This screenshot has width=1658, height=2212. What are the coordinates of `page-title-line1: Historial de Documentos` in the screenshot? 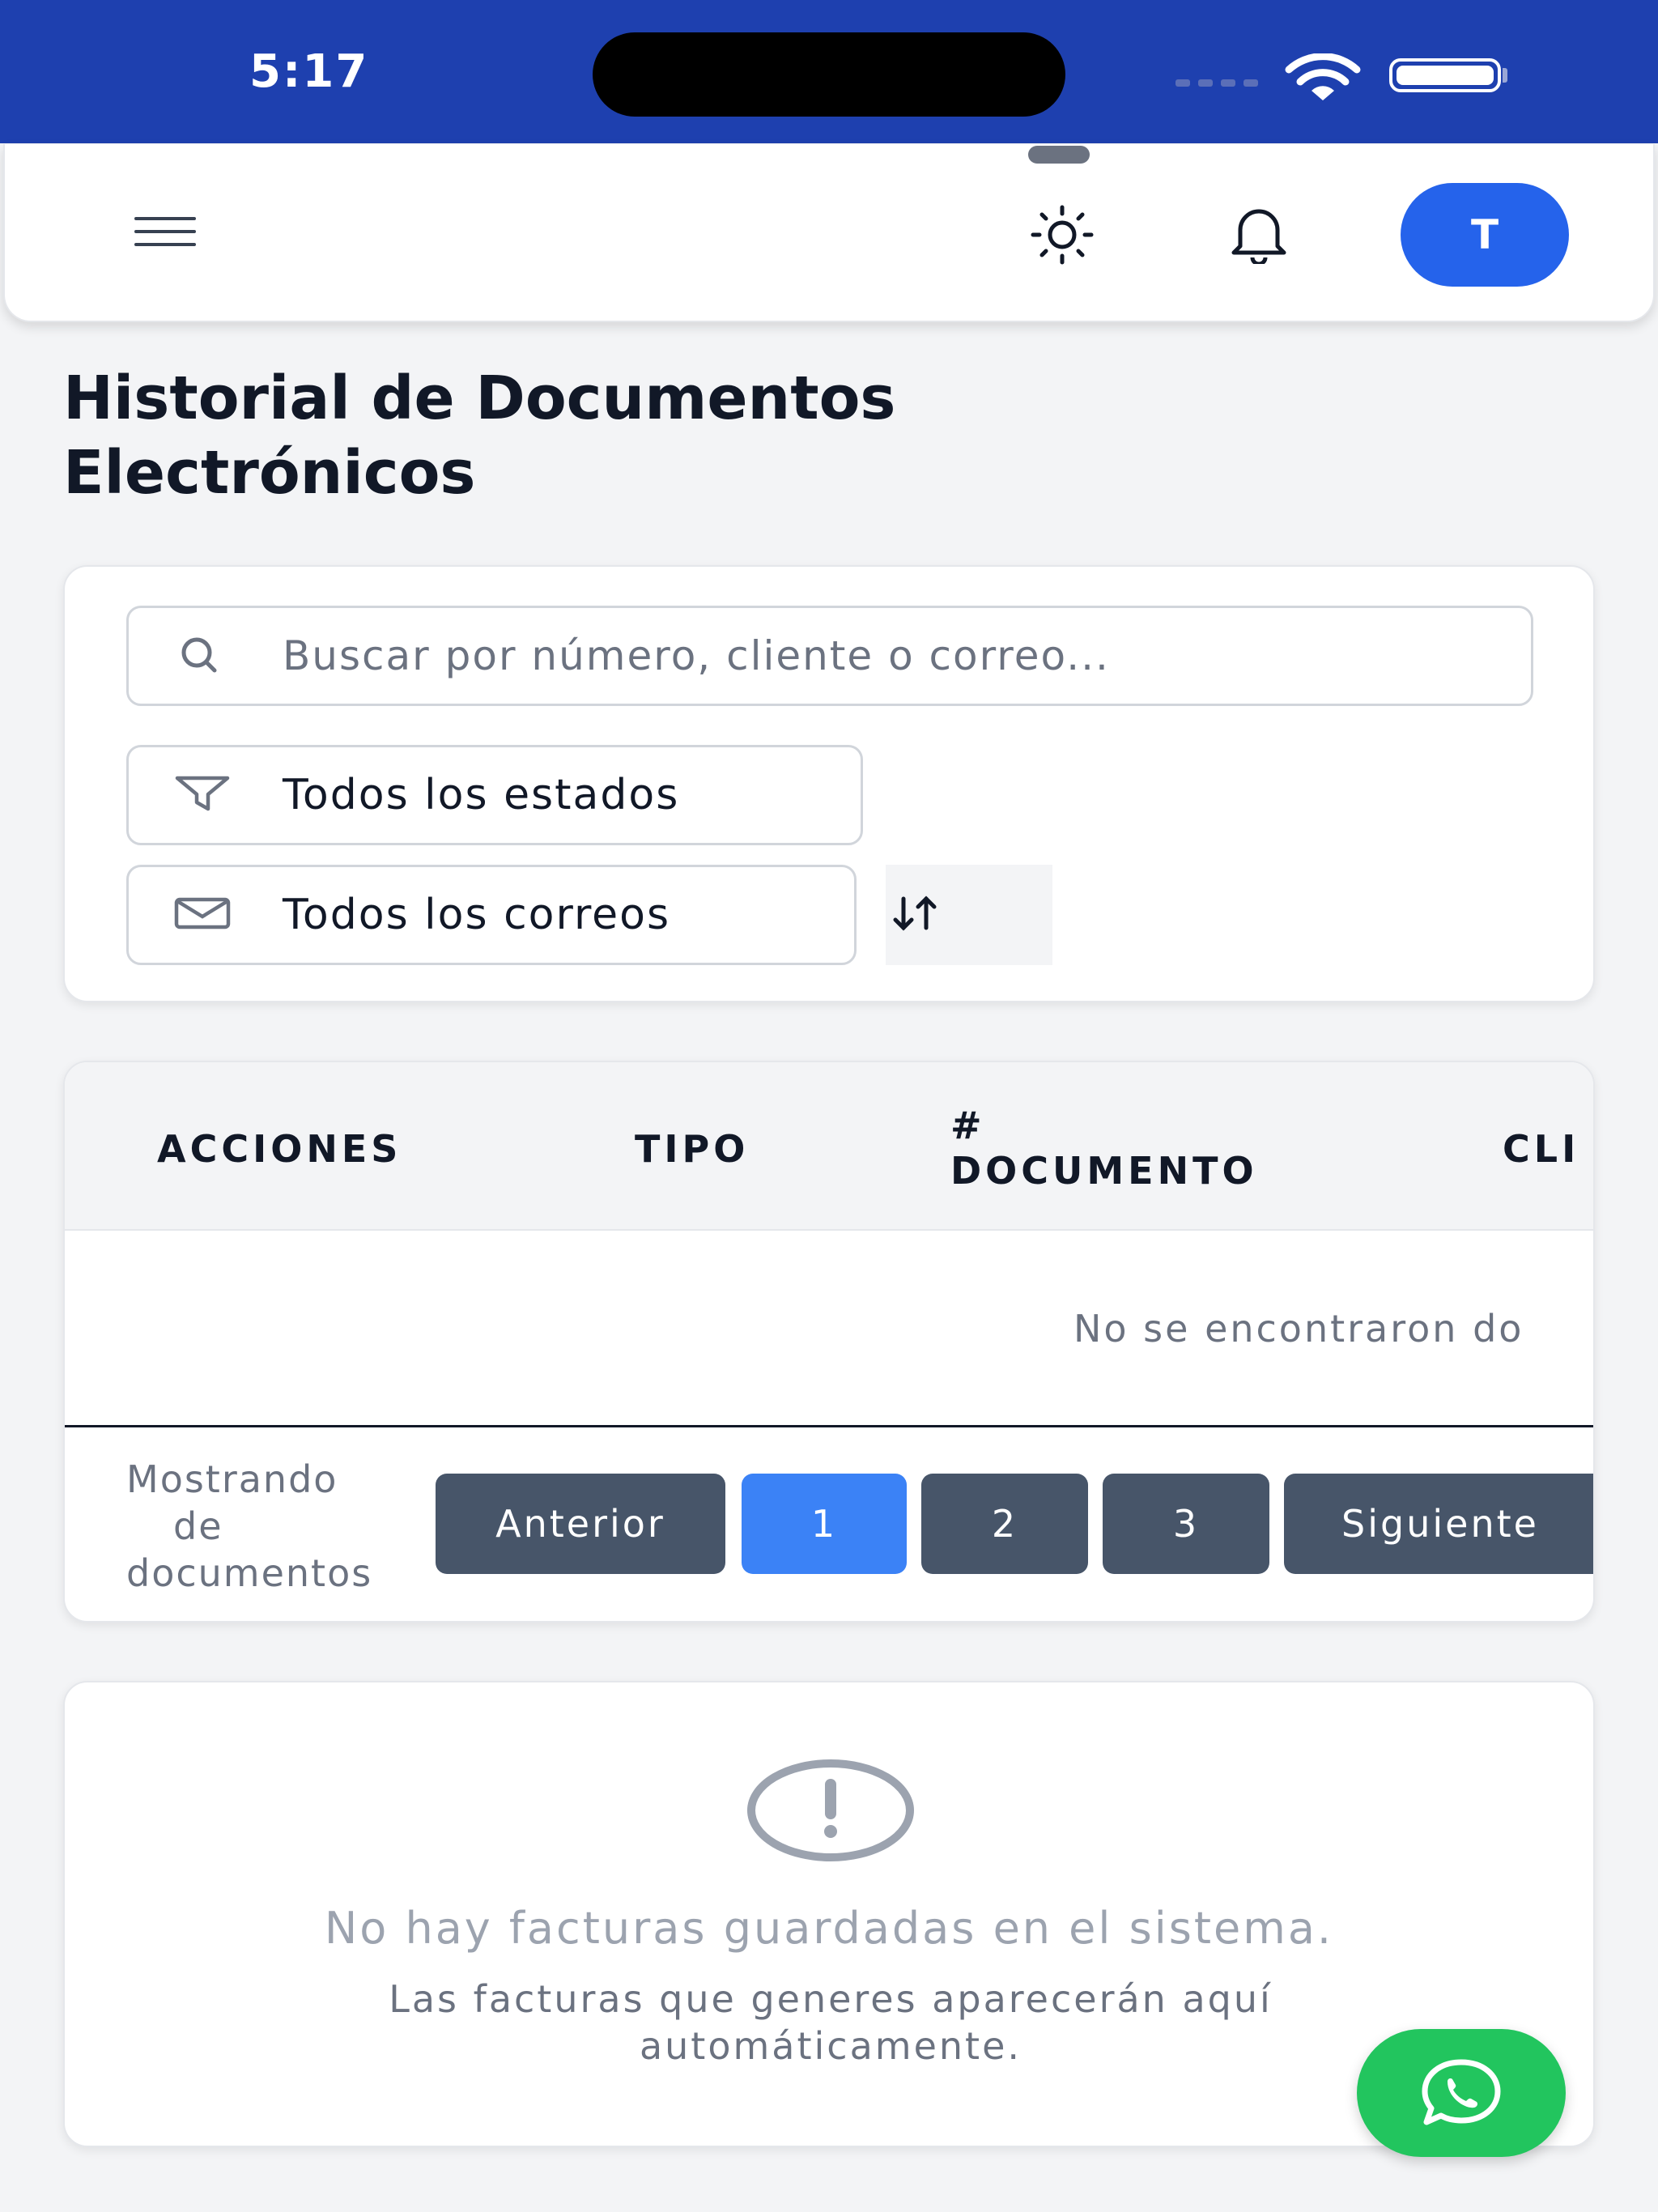 It's located at (479, 399).